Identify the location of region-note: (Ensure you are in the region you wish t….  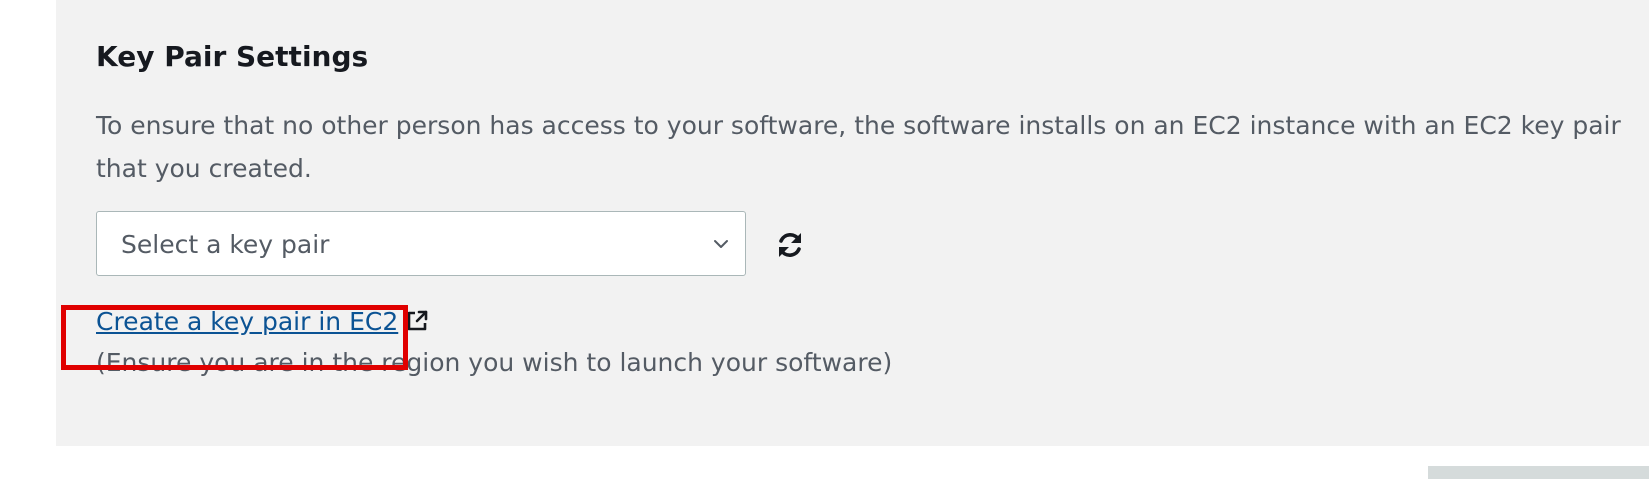
(494, 362).